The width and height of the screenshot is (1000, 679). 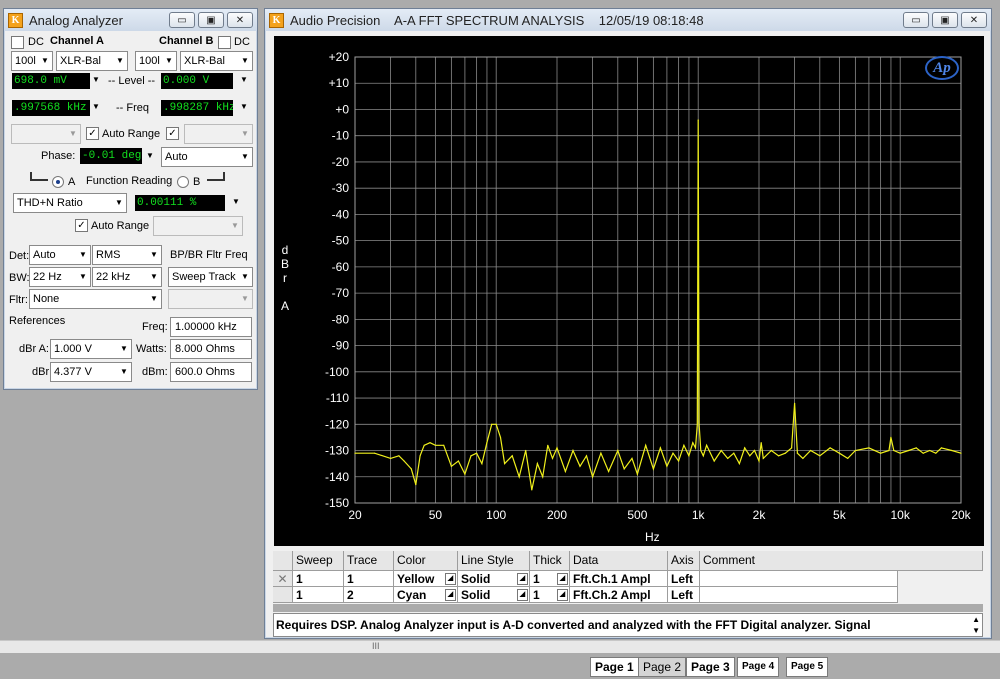 I want to click on dbrb-input: 4.377 V ▼, so click(x=91, y=372).